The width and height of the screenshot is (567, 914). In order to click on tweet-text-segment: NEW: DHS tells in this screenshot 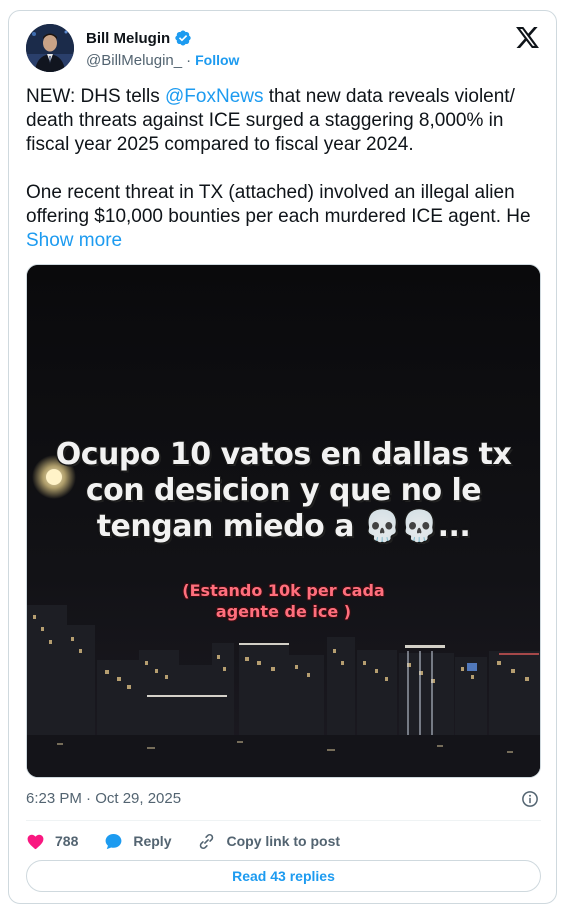, I will do `click(96, 96)`.